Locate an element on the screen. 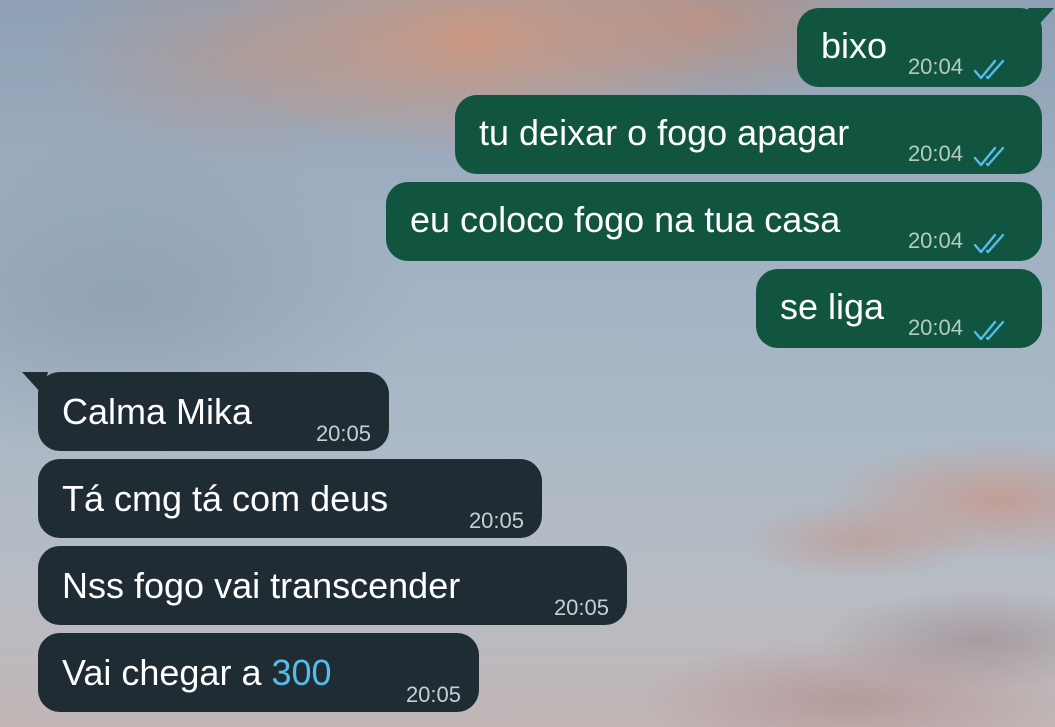  message-text: bixo is located at coordinates (854, 45).